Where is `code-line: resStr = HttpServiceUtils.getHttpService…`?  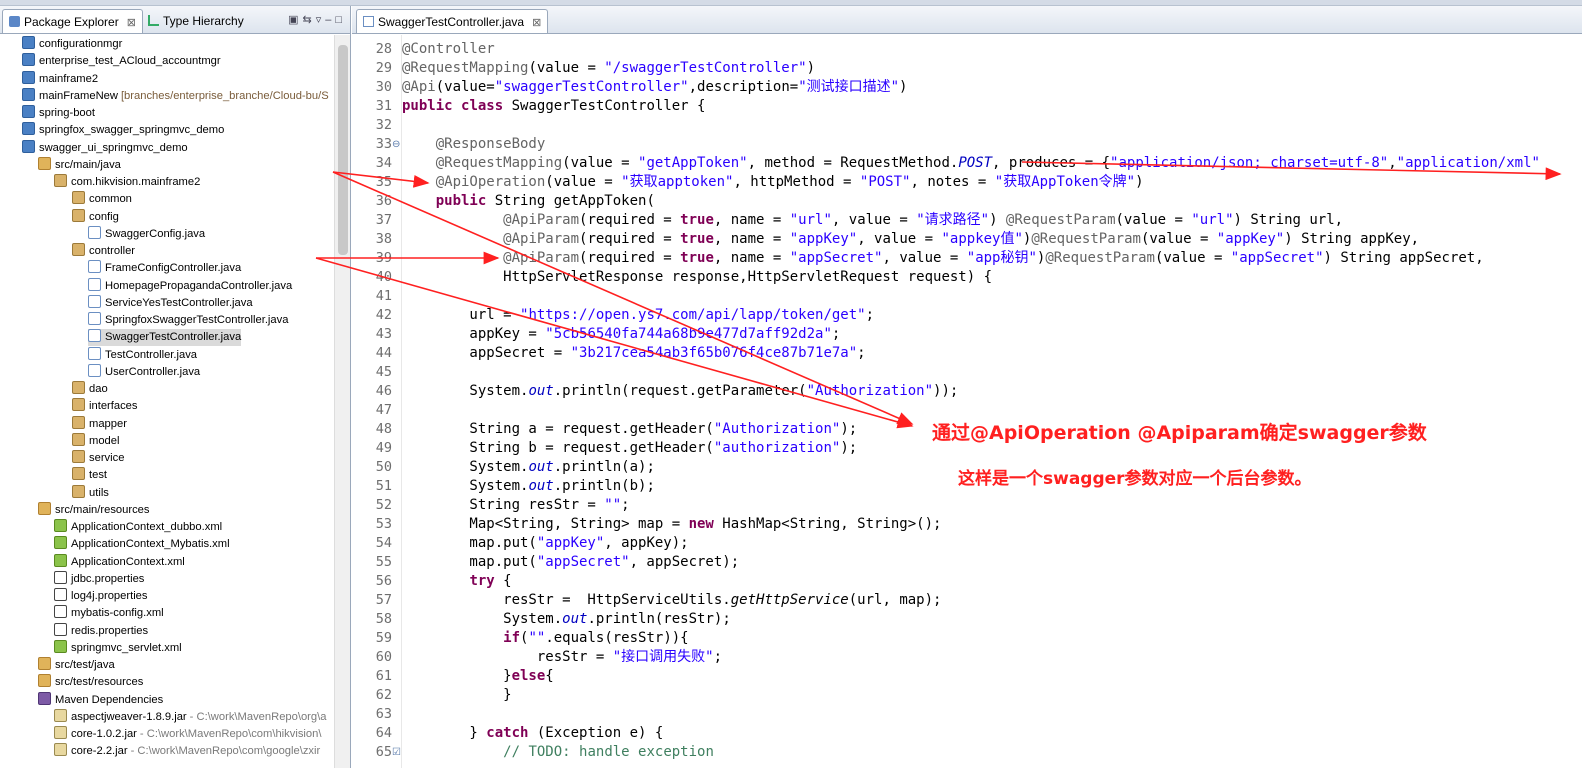 code-line: resStr = HttpServiceUtils.getHttpService… is located at coordinates (671, 600).